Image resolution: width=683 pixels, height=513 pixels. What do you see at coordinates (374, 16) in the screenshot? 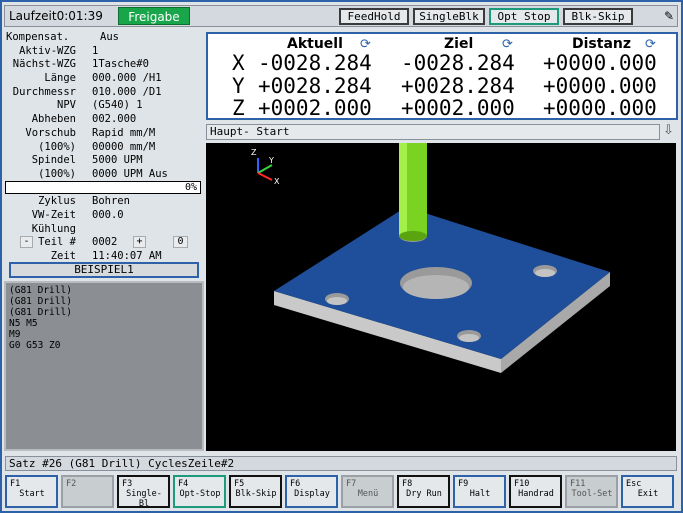
I see `feedhold-button: FeedHold` at bounding box center [374, 16].